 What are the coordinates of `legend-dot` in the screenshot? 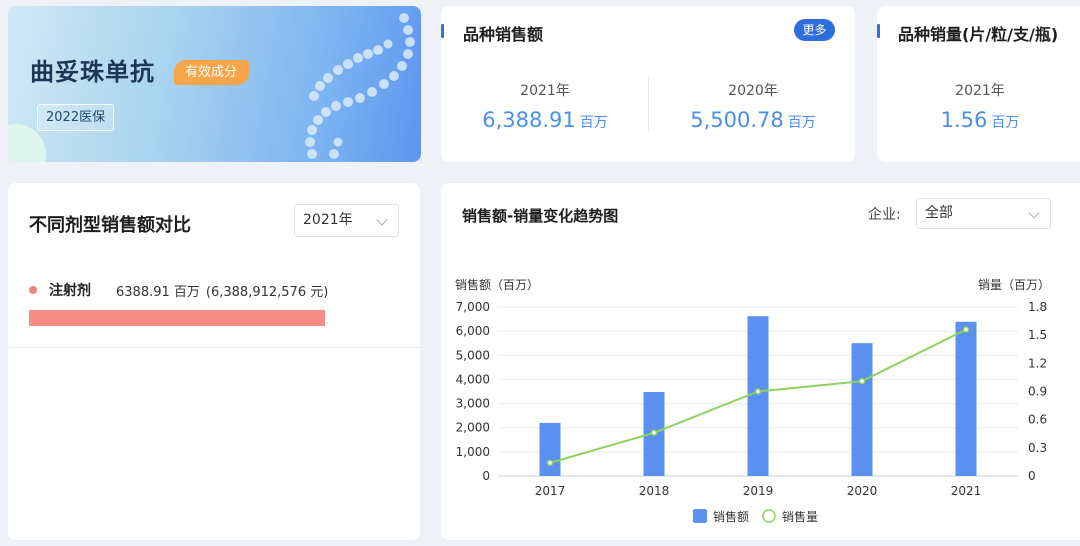 It's located at (33, 290).